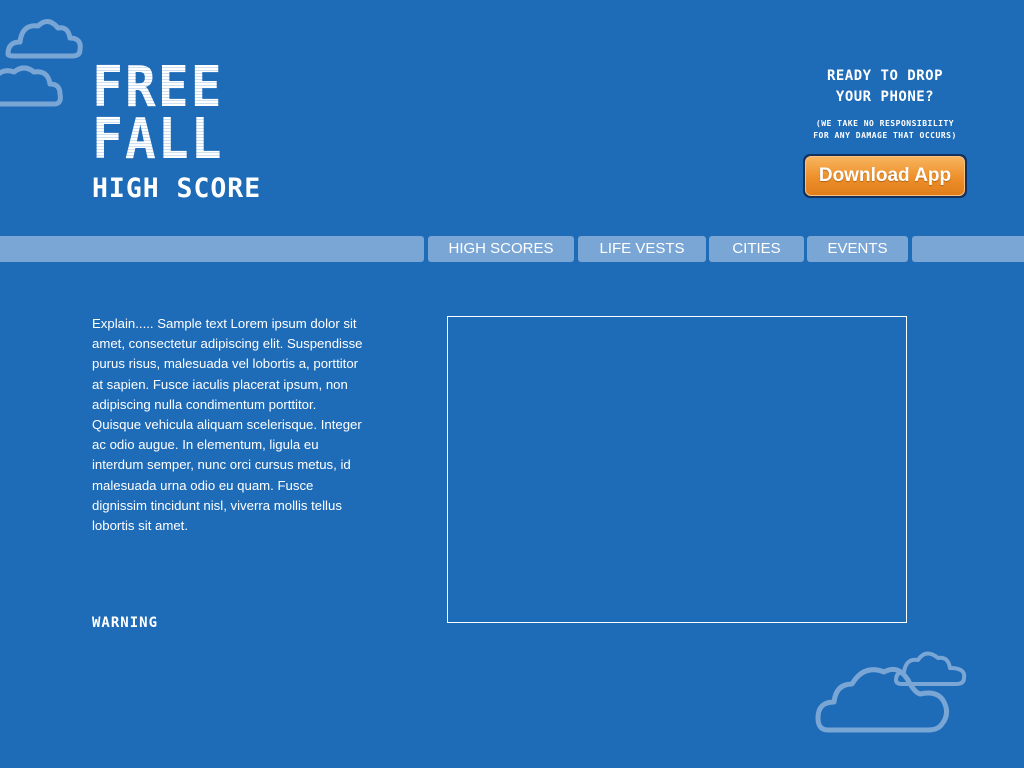  Describe the element at coordinates (125, 623) in the screenshot. I see `warning-label: WARNING` at that location.